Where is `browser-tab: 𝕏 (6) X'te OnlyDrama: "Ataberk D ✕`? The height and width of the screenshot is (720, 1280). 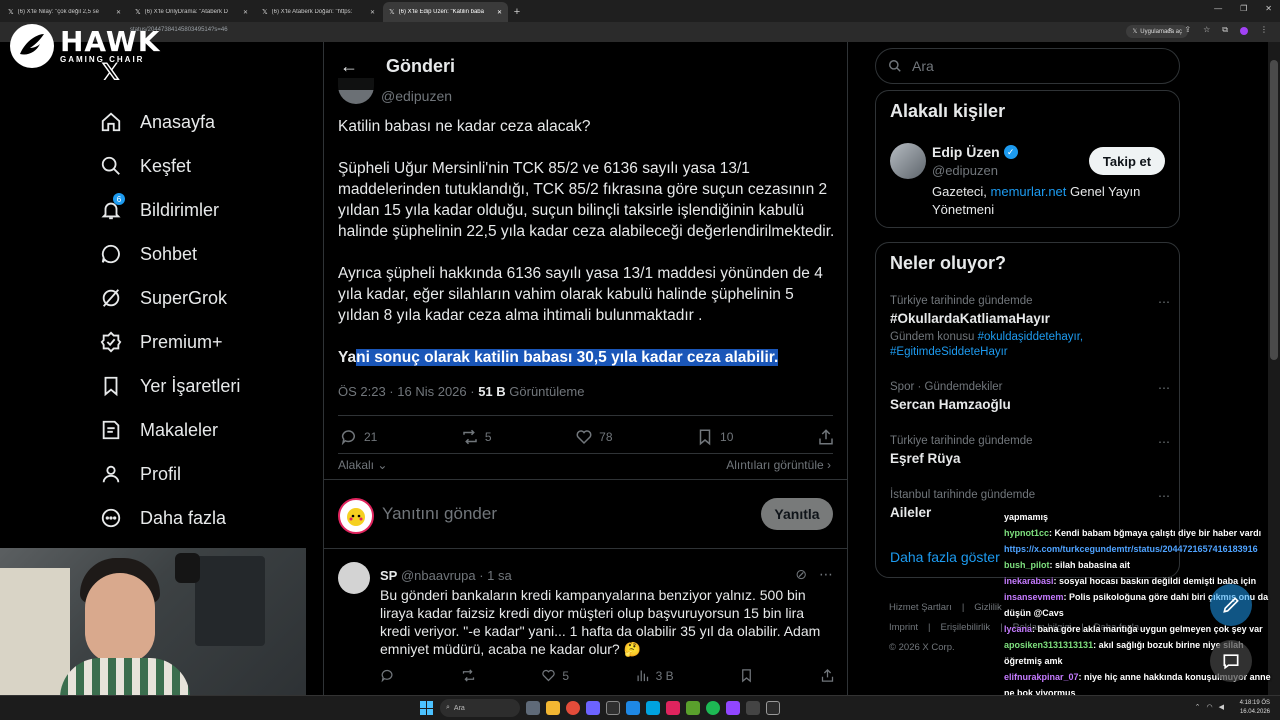 browser-tab: 𝕏 (6) X'te OnlyDrama: "Ataberk D ✕ is located at coordinates (191, 12).